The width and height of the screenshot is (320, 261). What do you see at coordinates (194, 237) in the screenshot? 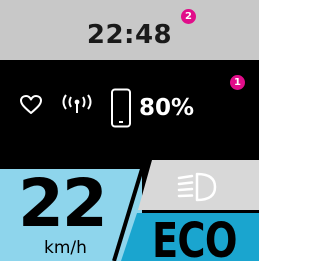
I see `assist-mode-label: ECO` at bounding box center [194, 237].